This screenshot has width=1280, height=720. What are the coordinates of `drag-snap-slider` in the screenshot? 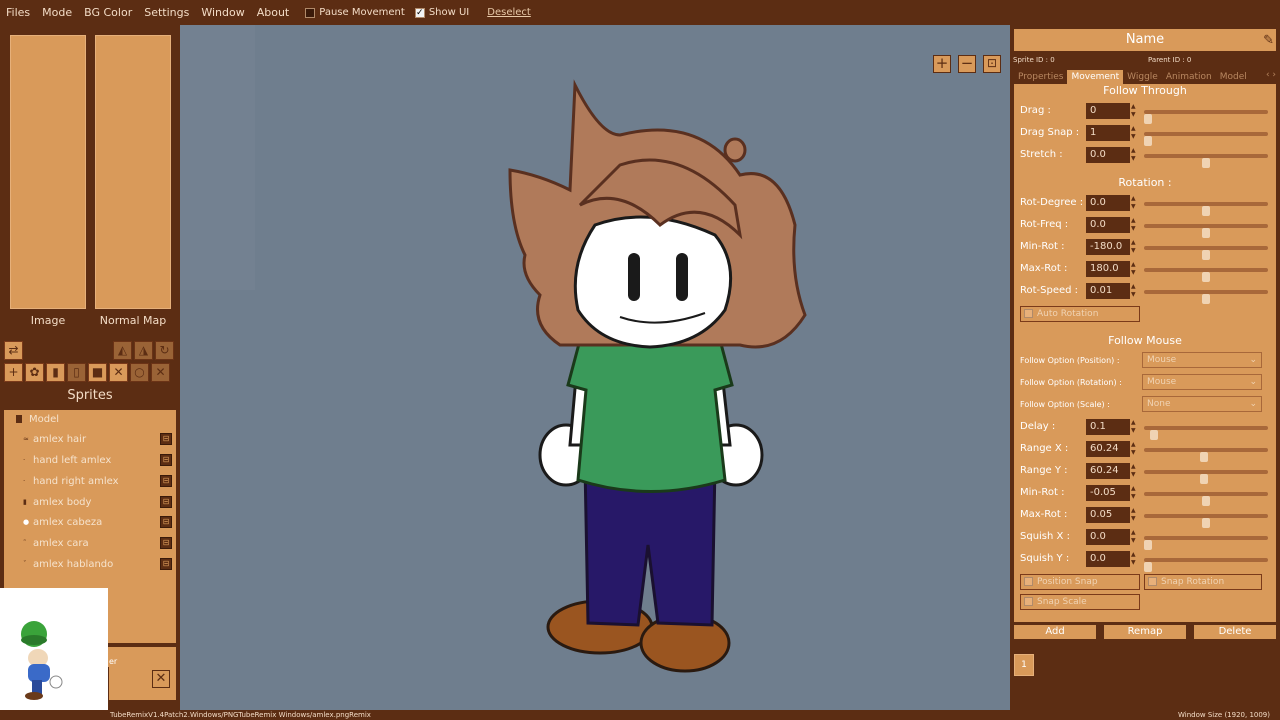 It's located at (1206, 139).